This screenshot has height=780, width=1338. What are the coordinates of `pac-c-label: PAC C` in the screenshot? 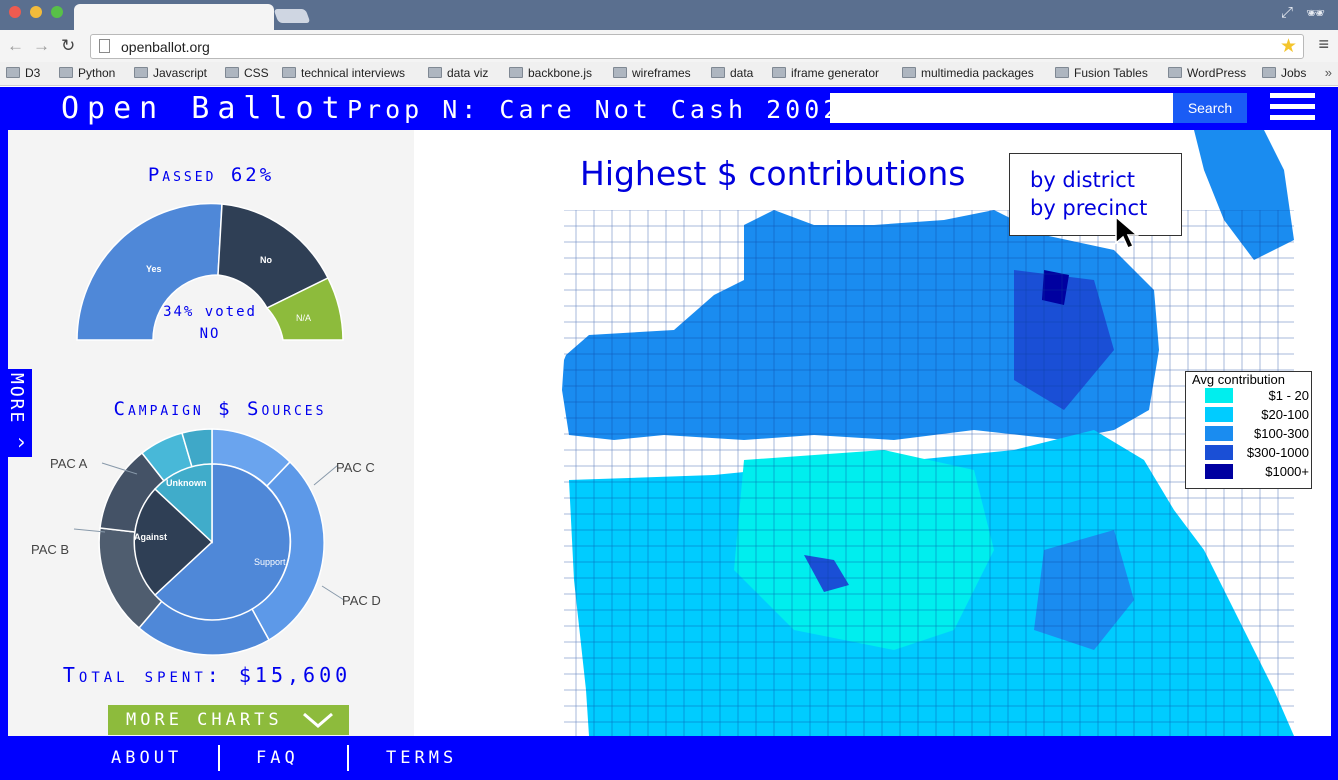 It's located at (355, 467).